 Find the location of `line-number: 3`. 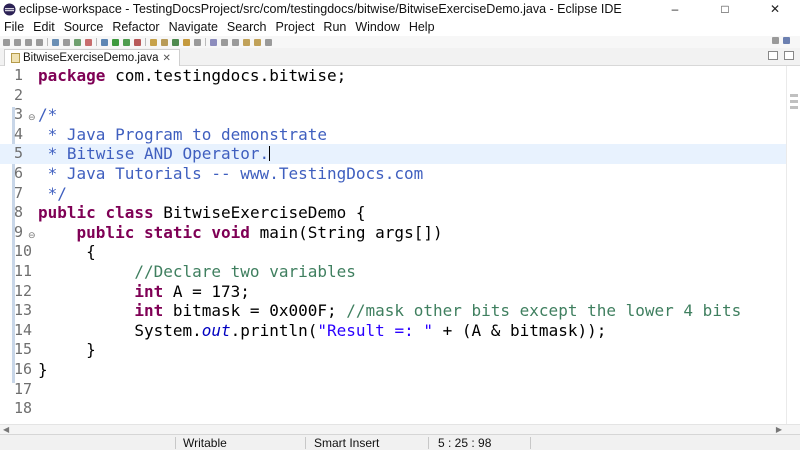

line-number: 3 is located at coordinates (19, 114).